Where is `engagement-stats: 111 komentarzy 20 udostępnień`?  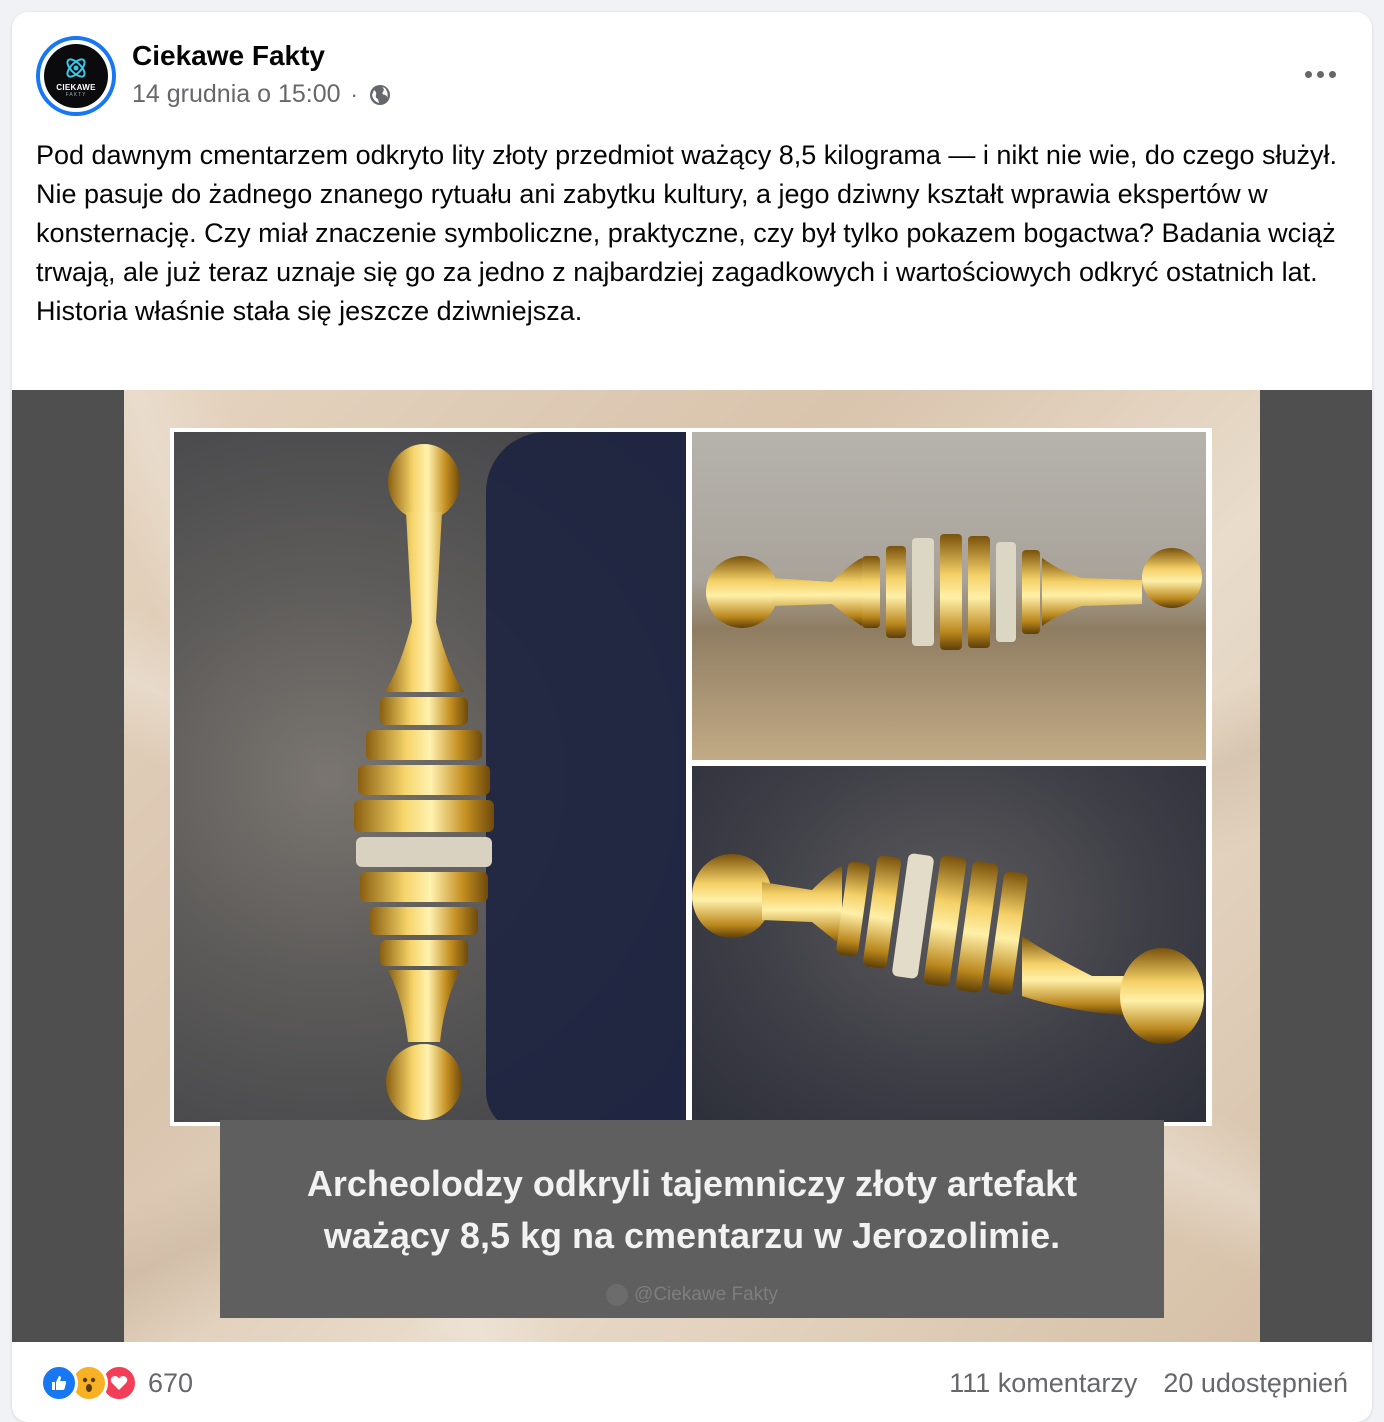 engagement-stats: 111 komentarzy 20 udostępnień is located at coordinates (1148, 1383).